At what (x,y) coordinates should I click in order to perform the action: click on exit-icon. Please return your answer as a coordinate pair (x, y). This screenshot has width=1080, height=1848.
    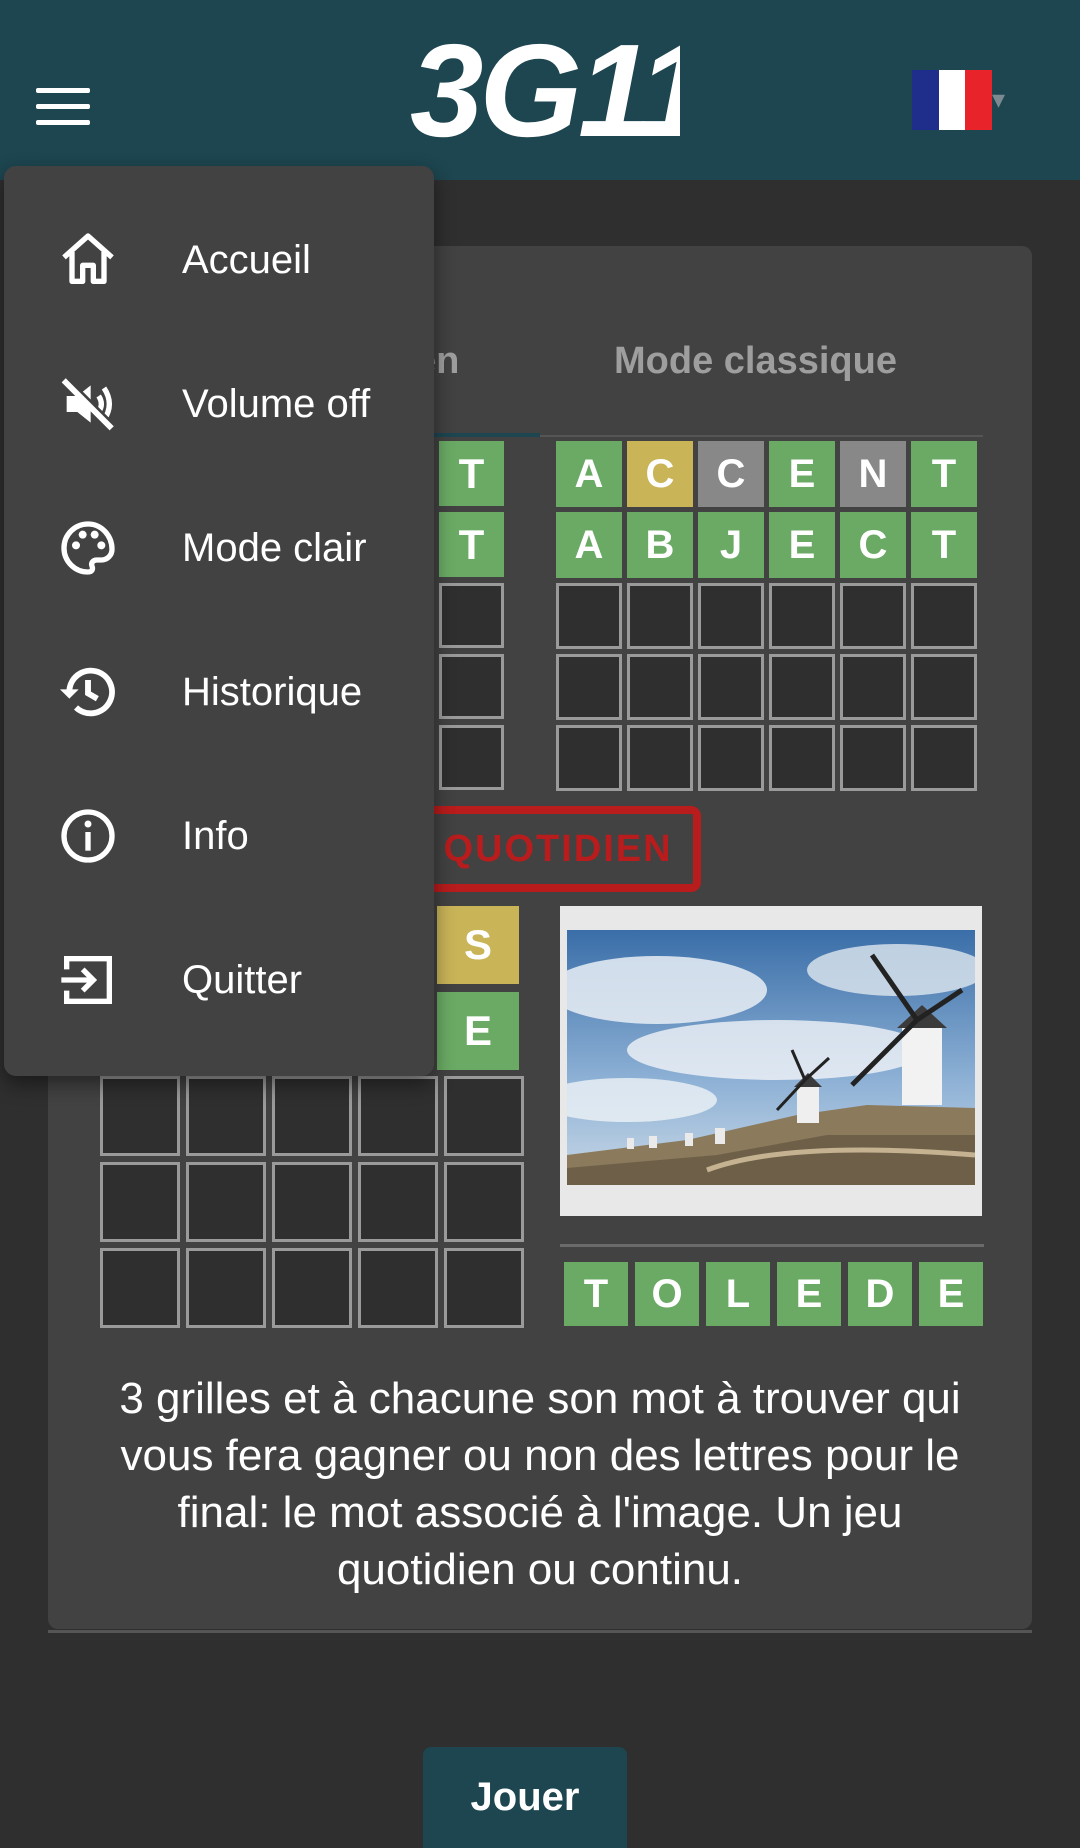
    Looking at the image, I should click on (86, 980).